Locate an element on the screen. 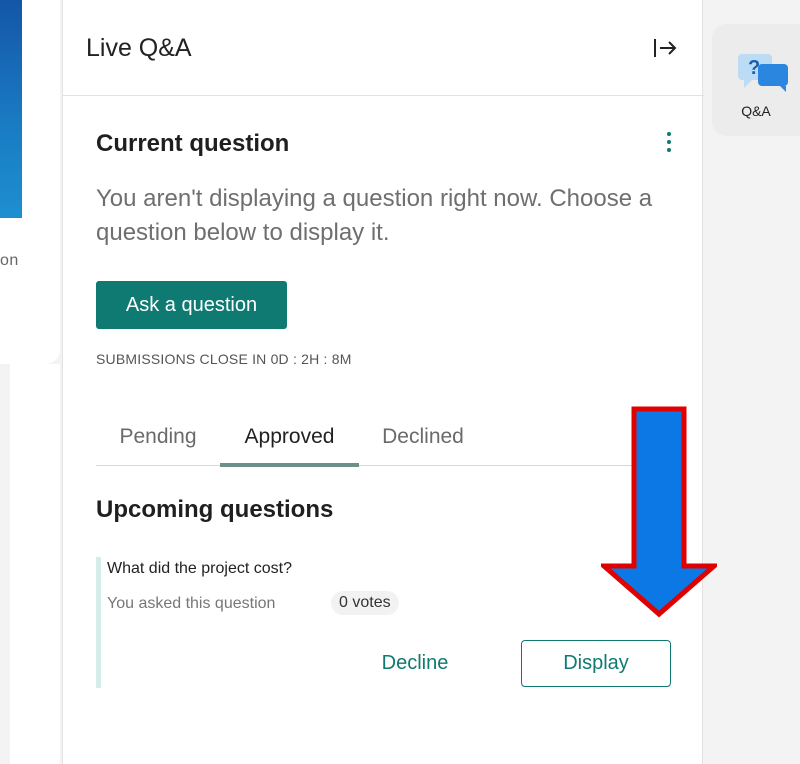 The image size is (800, 764). question-asker: You asked this question is located at coordinates (191, 603).